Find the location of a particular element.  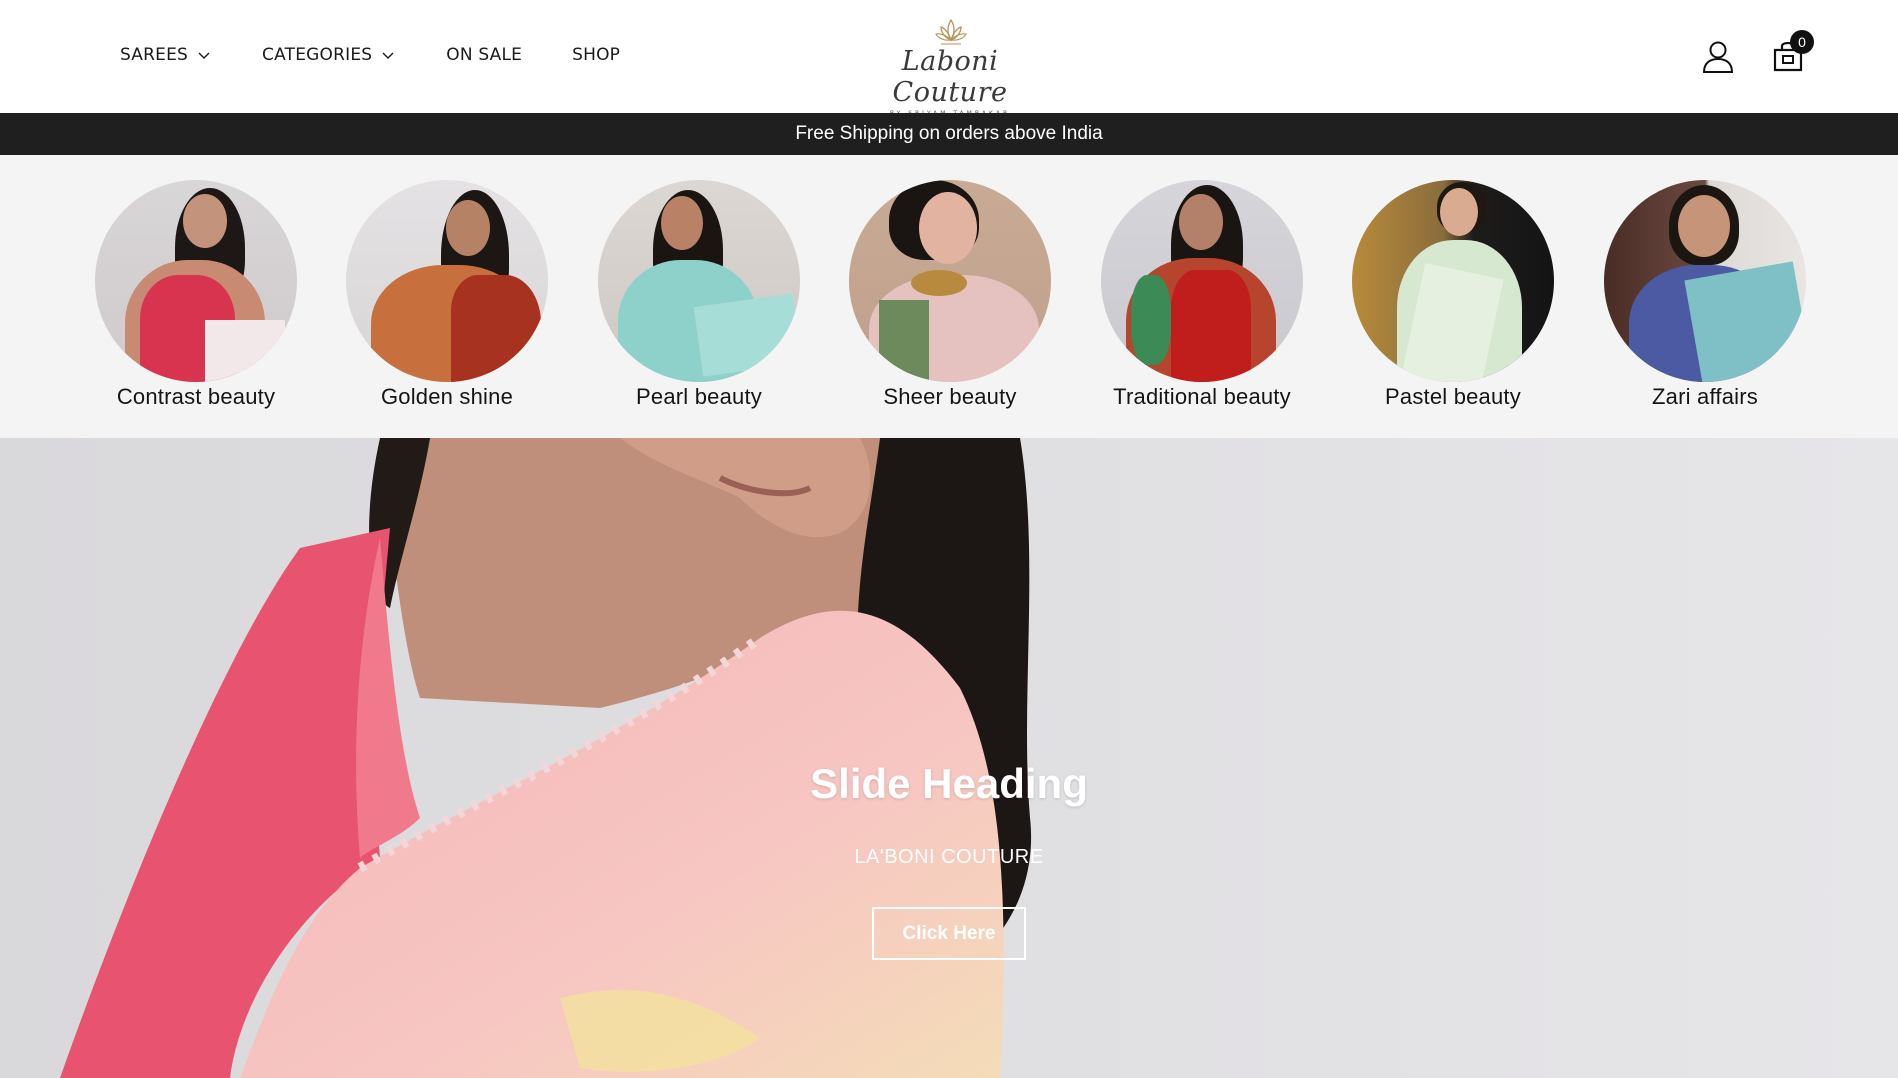

main-nav: SAREES CATEGORIES ON SALE SHOP is located at coordinates (395, 55).